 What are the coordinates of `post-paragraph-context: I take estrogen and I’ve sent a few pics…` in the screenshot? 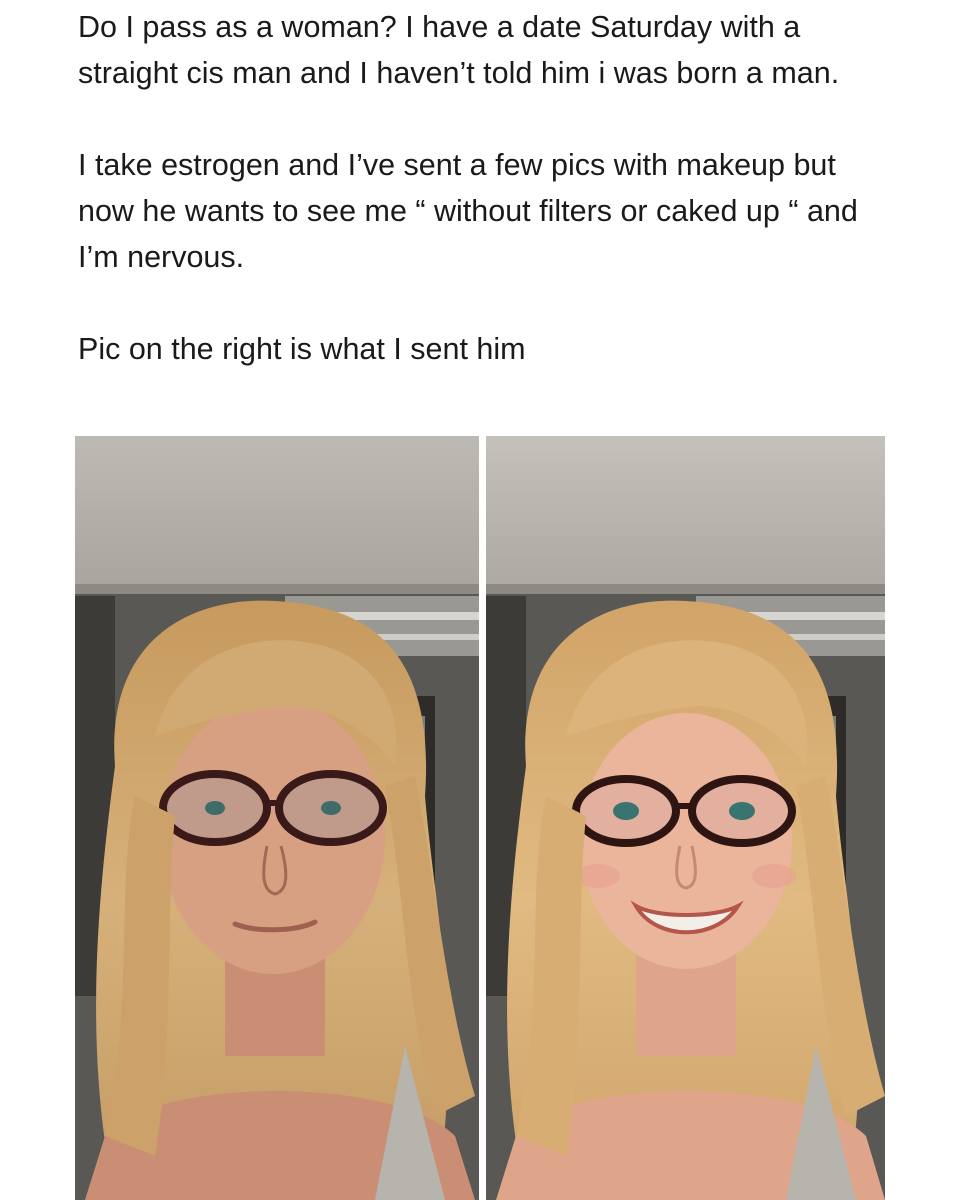 It's located at (468, 211).